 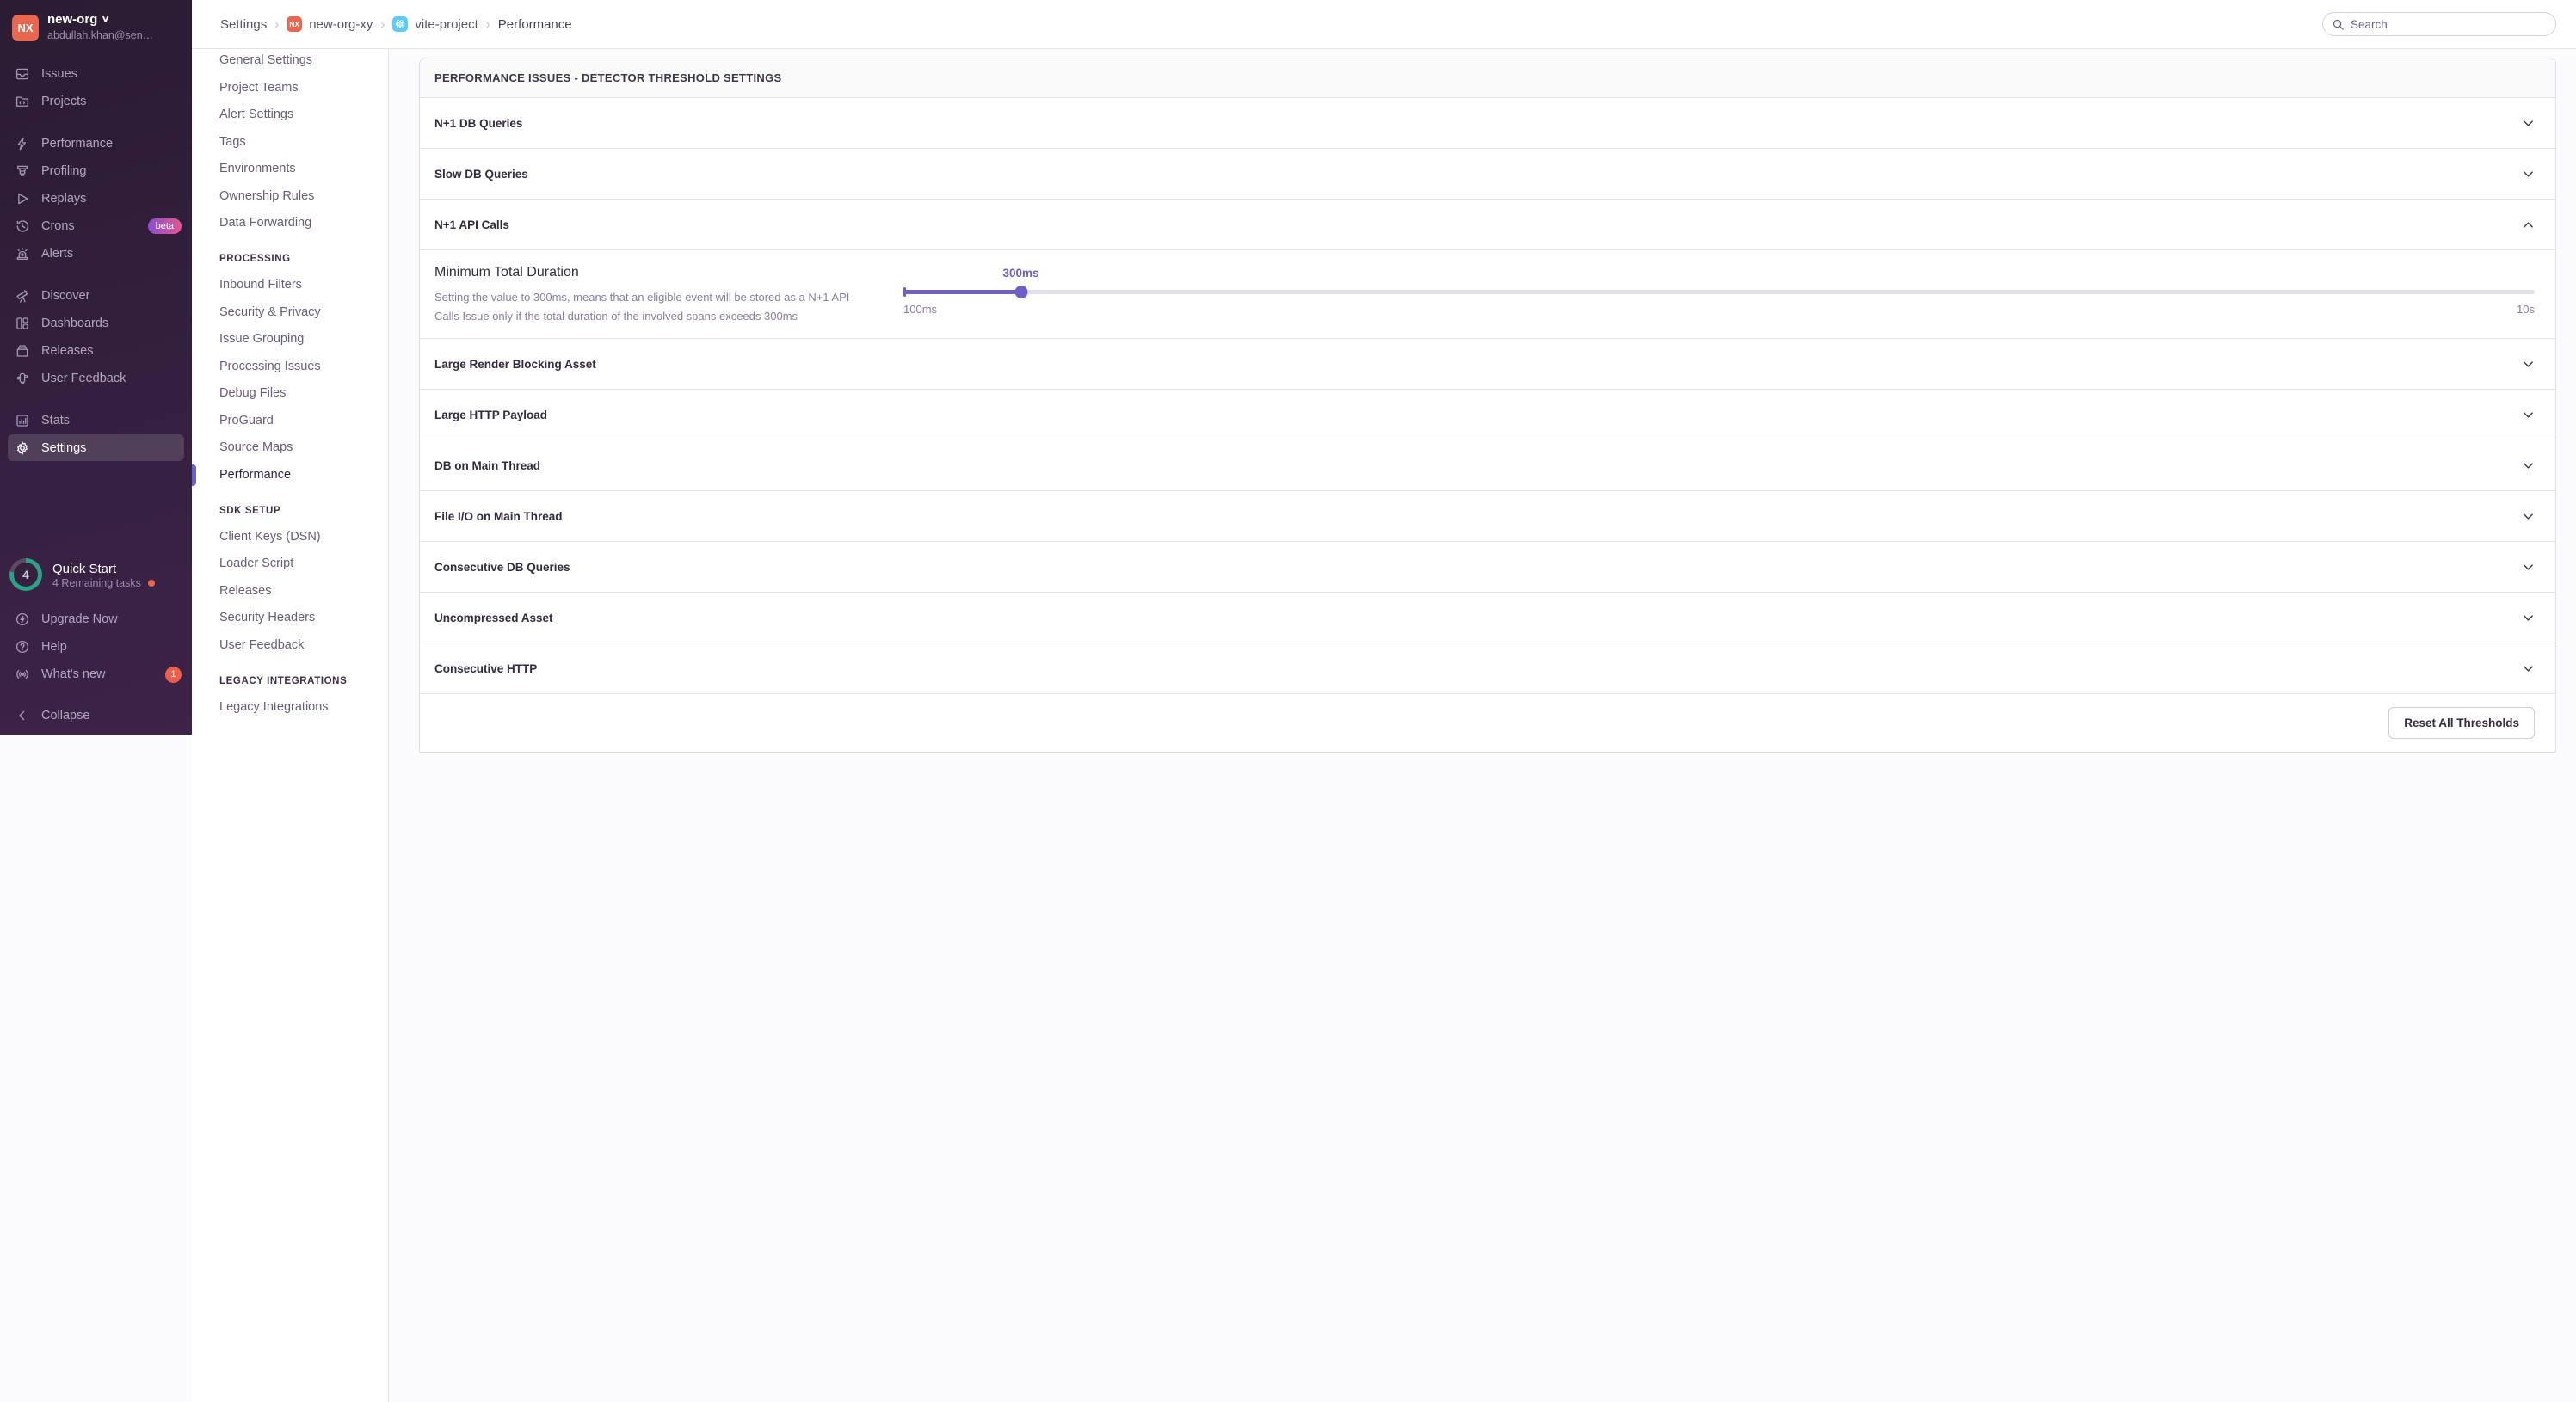 I want to click on subnav-item-client-keys: Client Keys (DSN), so click(x=303, y=537).